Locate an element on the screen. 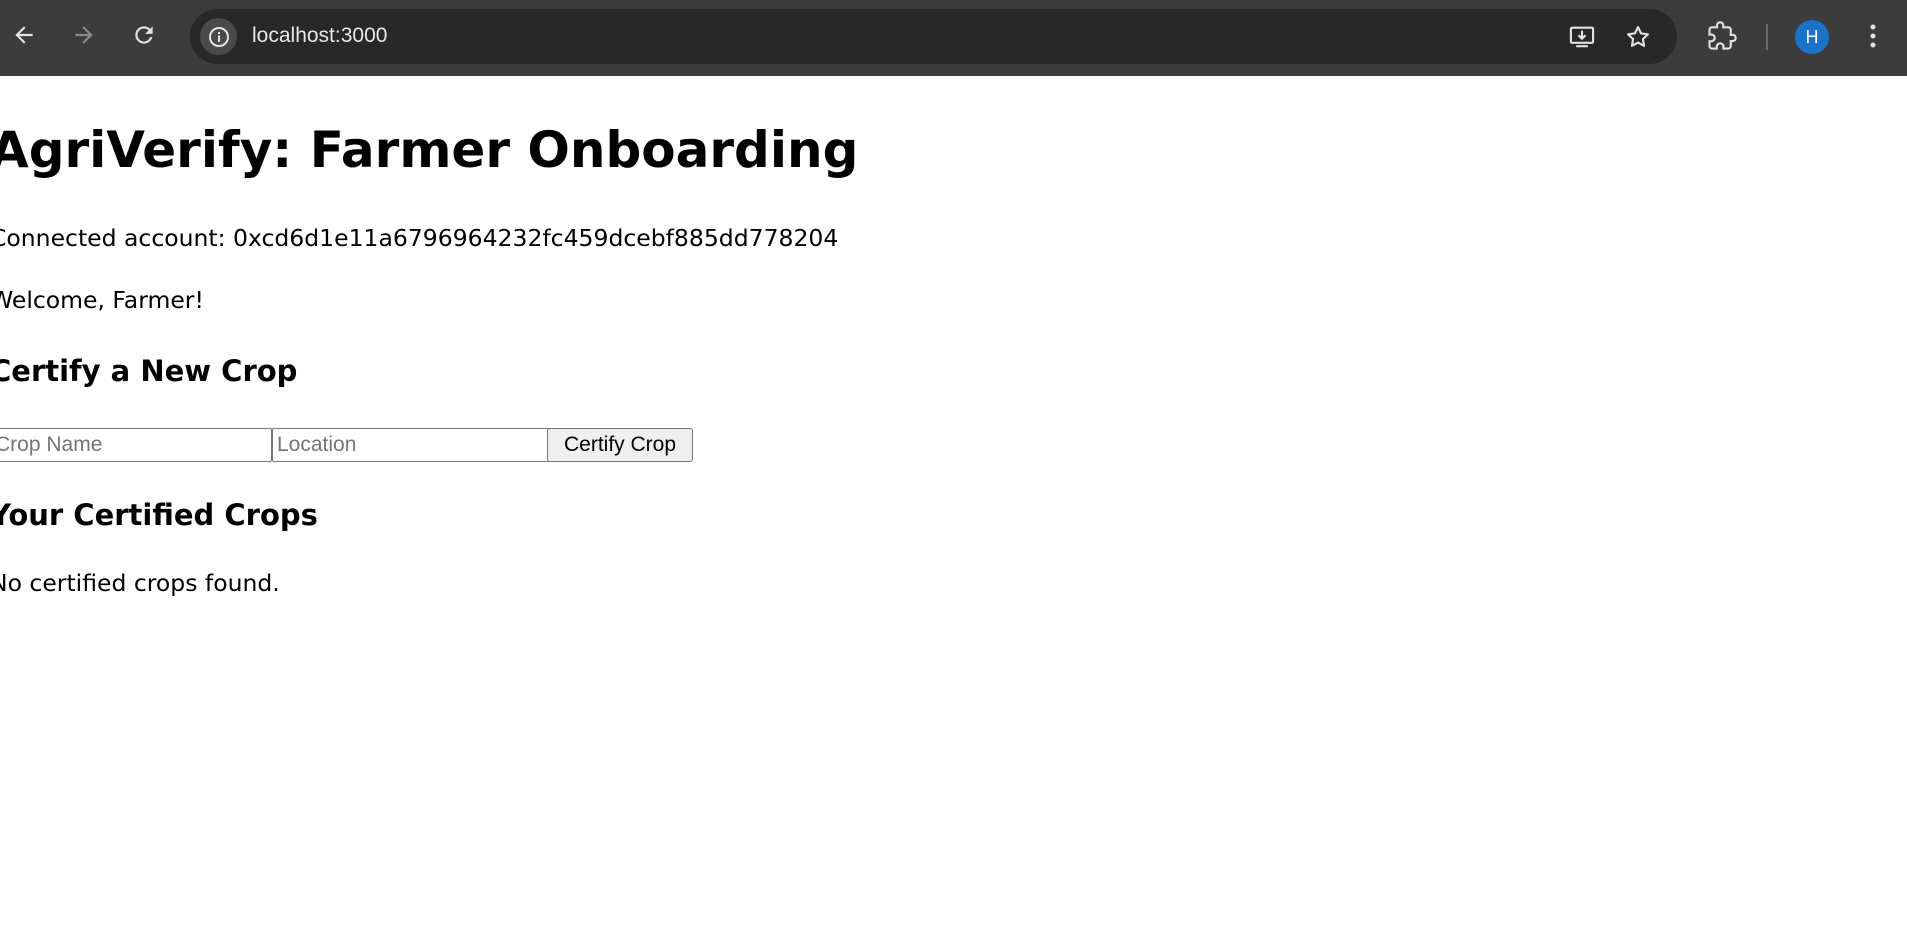 The height and width of the screenshot is (933, 1907). location-input is located at coordinates (414, 445).